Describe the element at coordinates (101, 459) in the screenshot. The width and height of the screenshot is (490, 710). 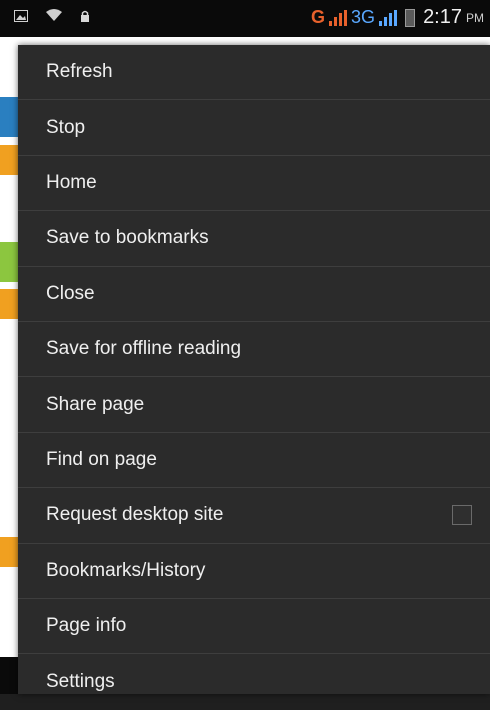
I see `menu-item-label: Find on page` at that location.